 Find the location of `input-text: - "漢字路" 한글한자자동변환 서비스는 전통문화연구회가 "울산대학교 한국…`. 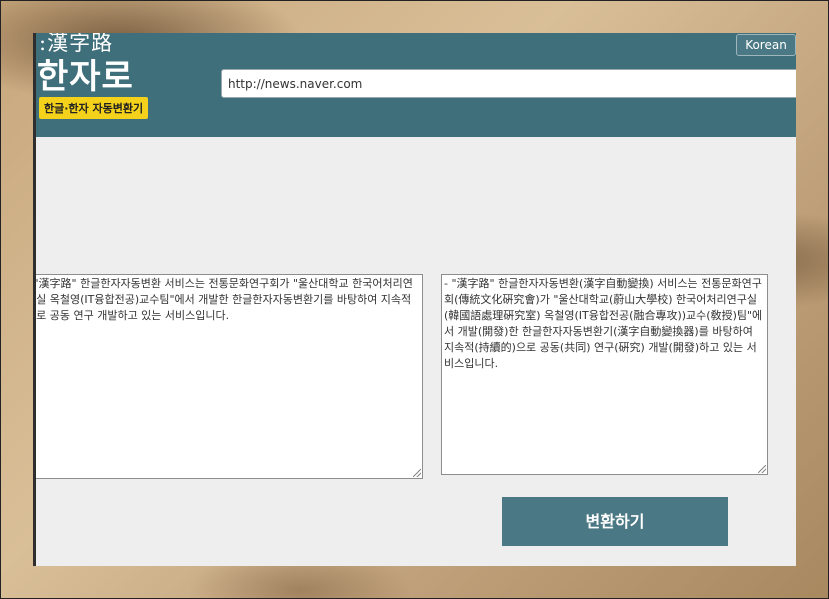

input-text: - "漢字路" 한글한자자동변환 서비스는 전통문화연구회가 "울산대학교 한국… is located at coordinates (223, 299).